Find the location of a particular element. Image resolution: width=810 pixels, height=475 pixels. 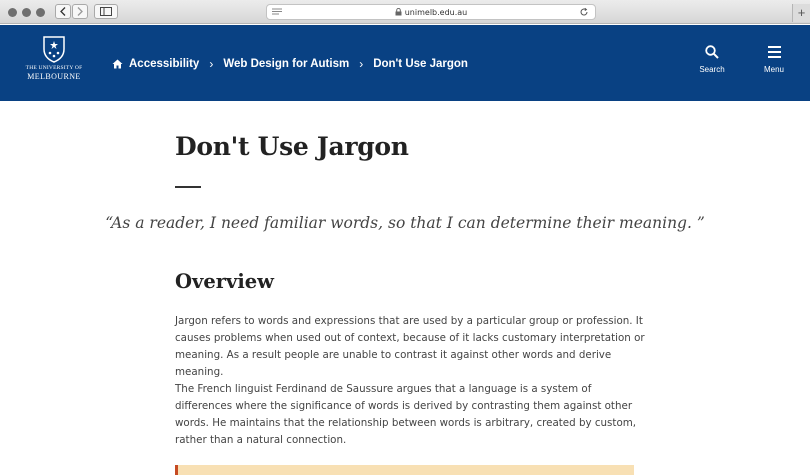

sidebar-toggle-button is located at coordinates (106, 11).